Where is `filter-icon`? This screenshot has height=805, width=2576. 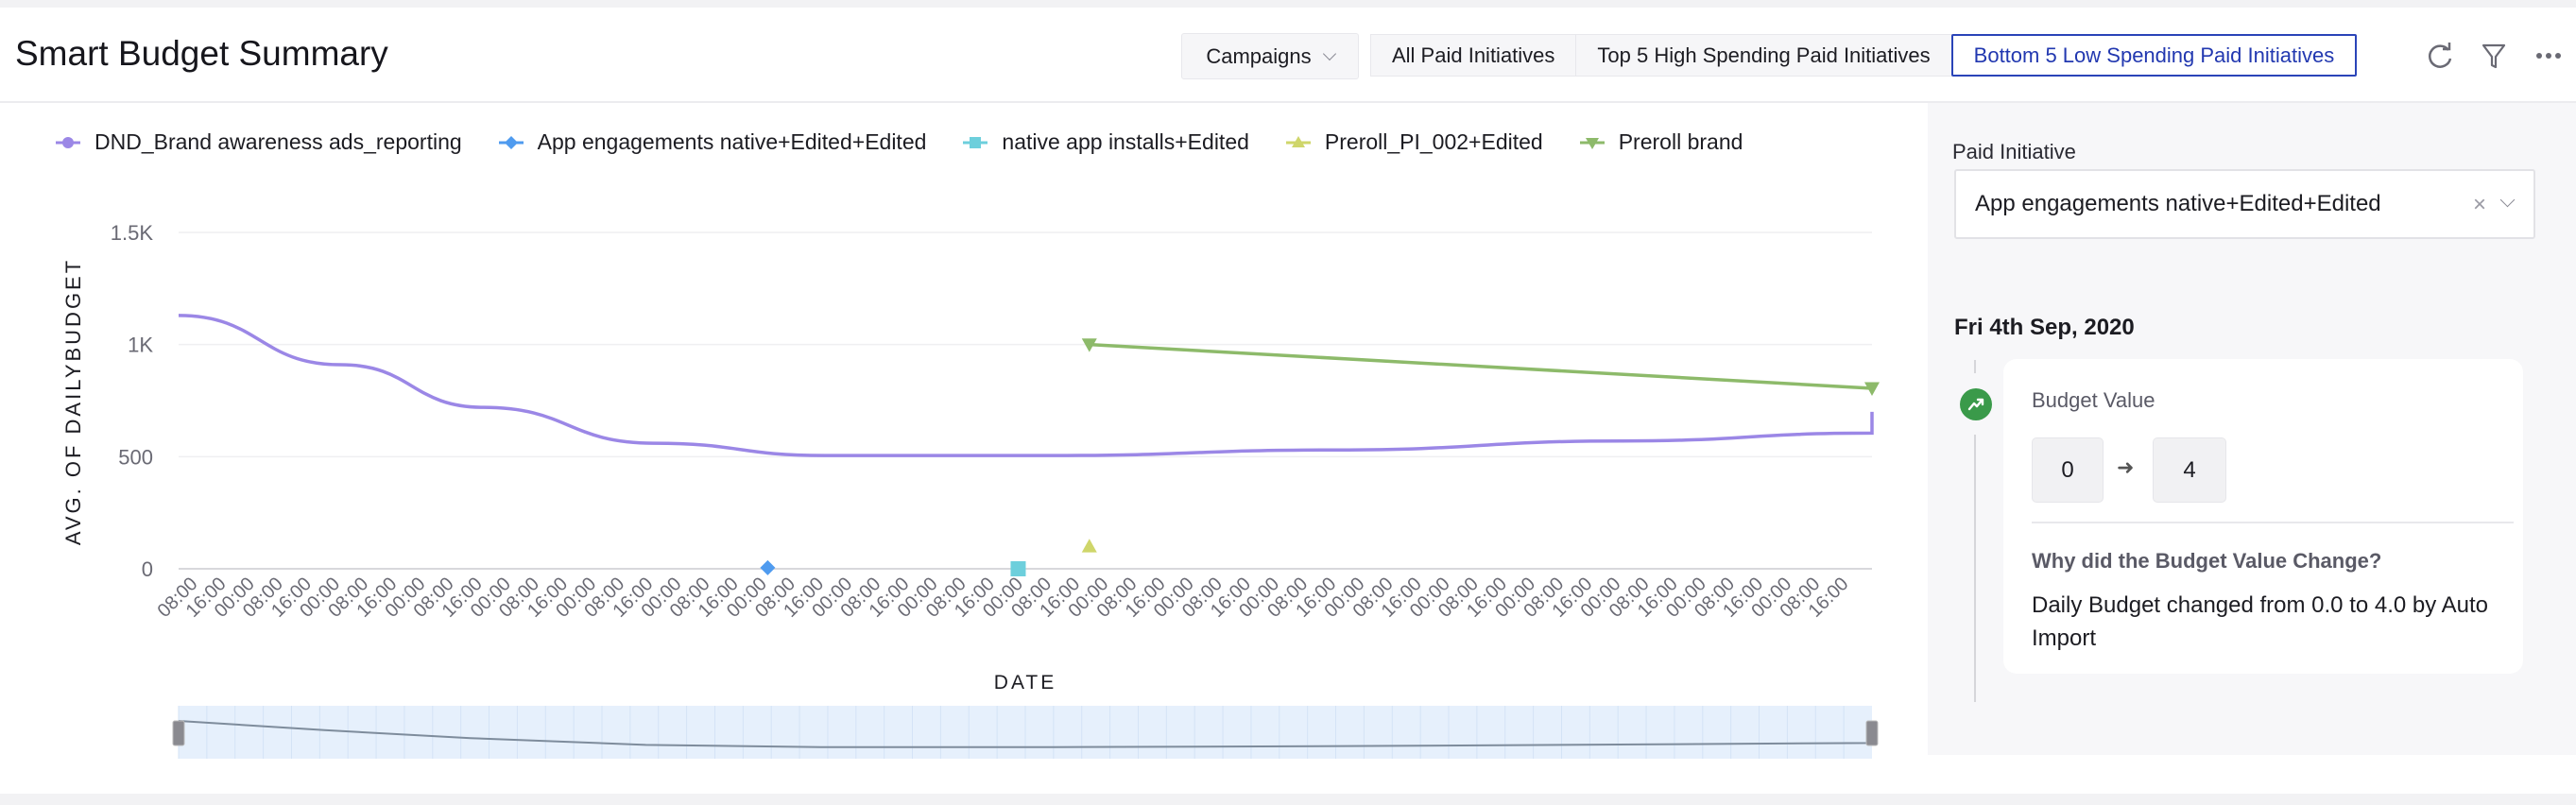
filter-icon is located at coordinates (2494, 56).